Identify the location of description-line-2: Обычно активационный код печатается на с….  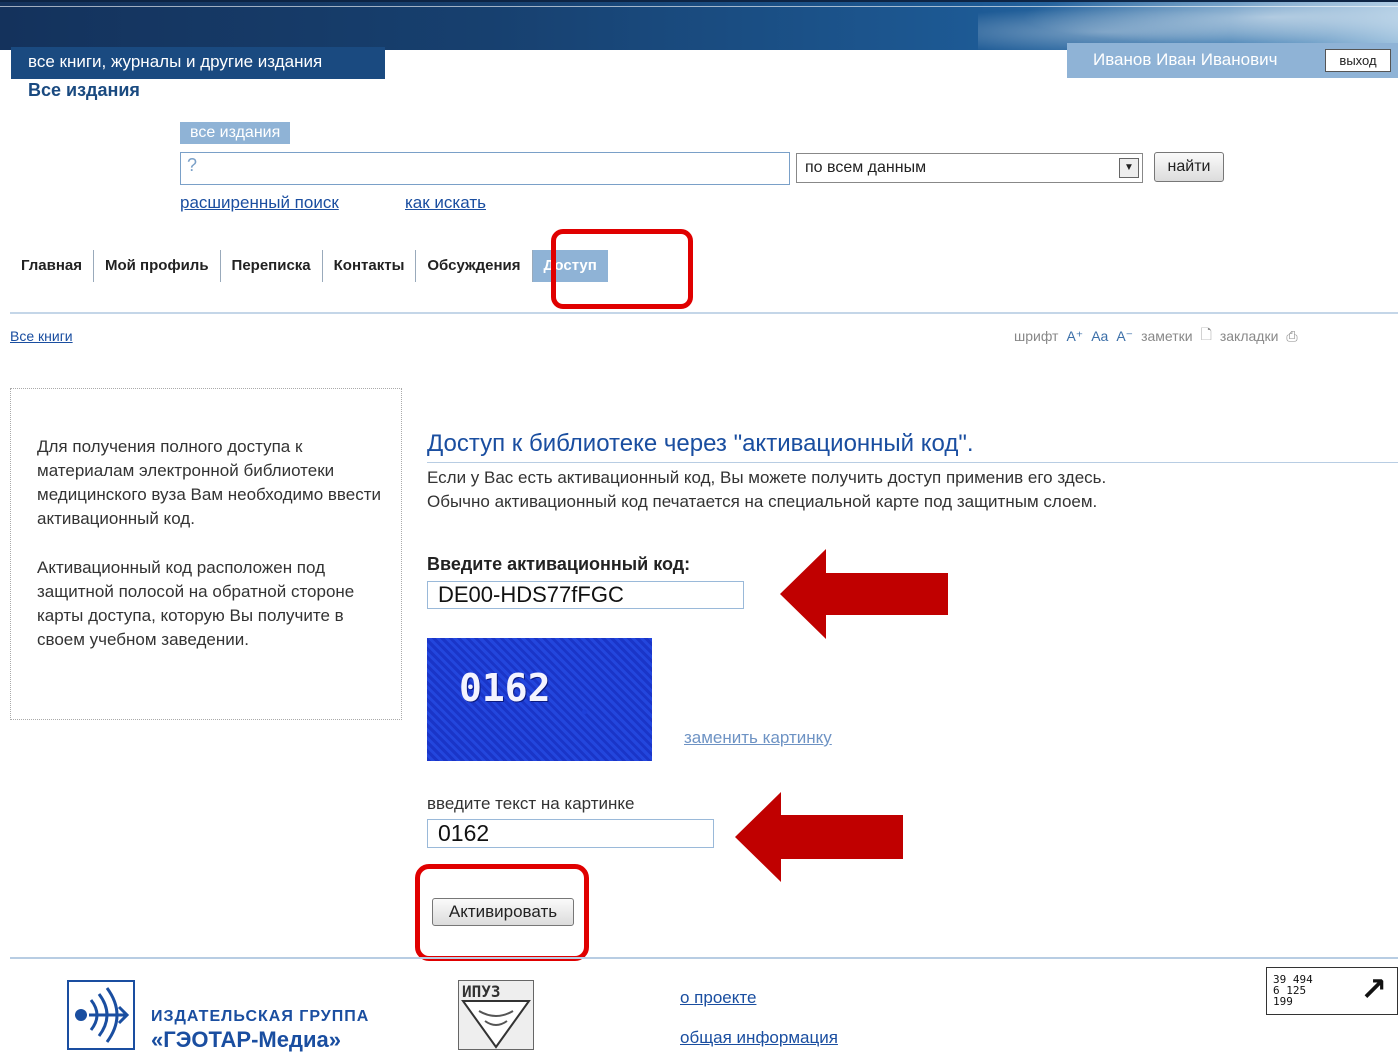
(762, 501).